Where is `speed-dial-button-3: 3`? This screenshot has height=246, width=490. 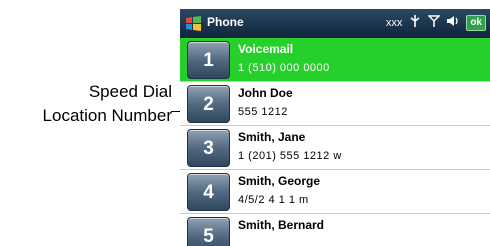 speed-dial-button-3: 3 is located at coordinates (208, 148).